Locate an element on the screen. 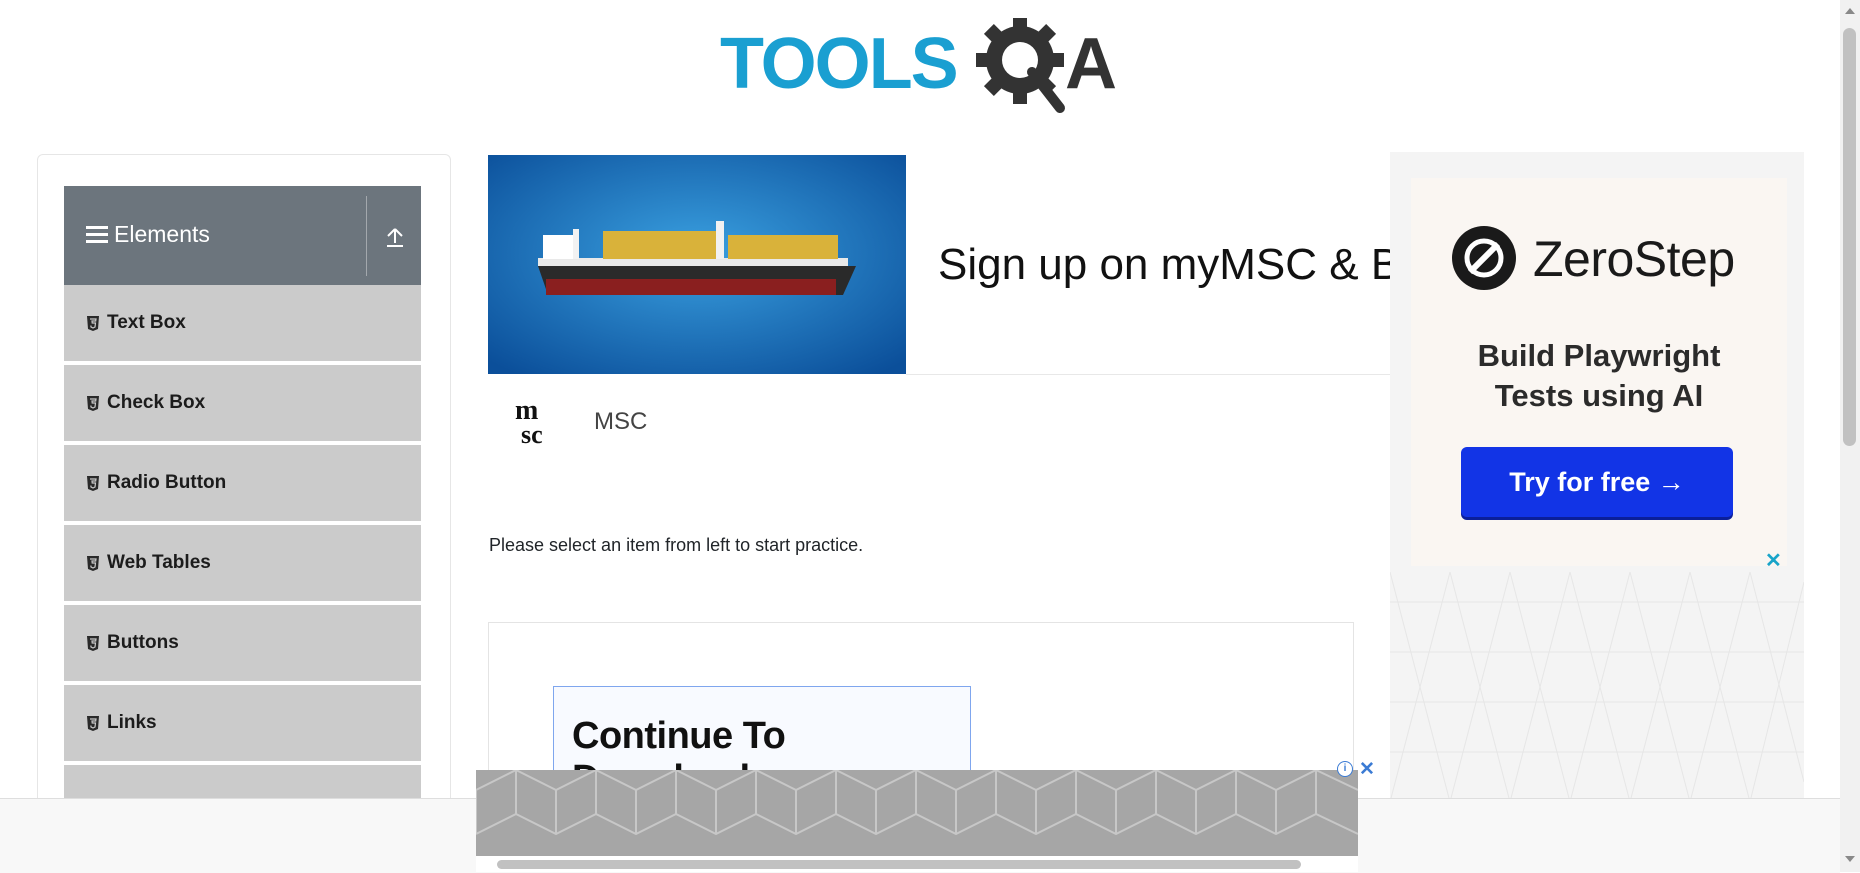 The image size is (1860, 873). sidebar-item-label: Text Box is located at coordinates (146, 322).